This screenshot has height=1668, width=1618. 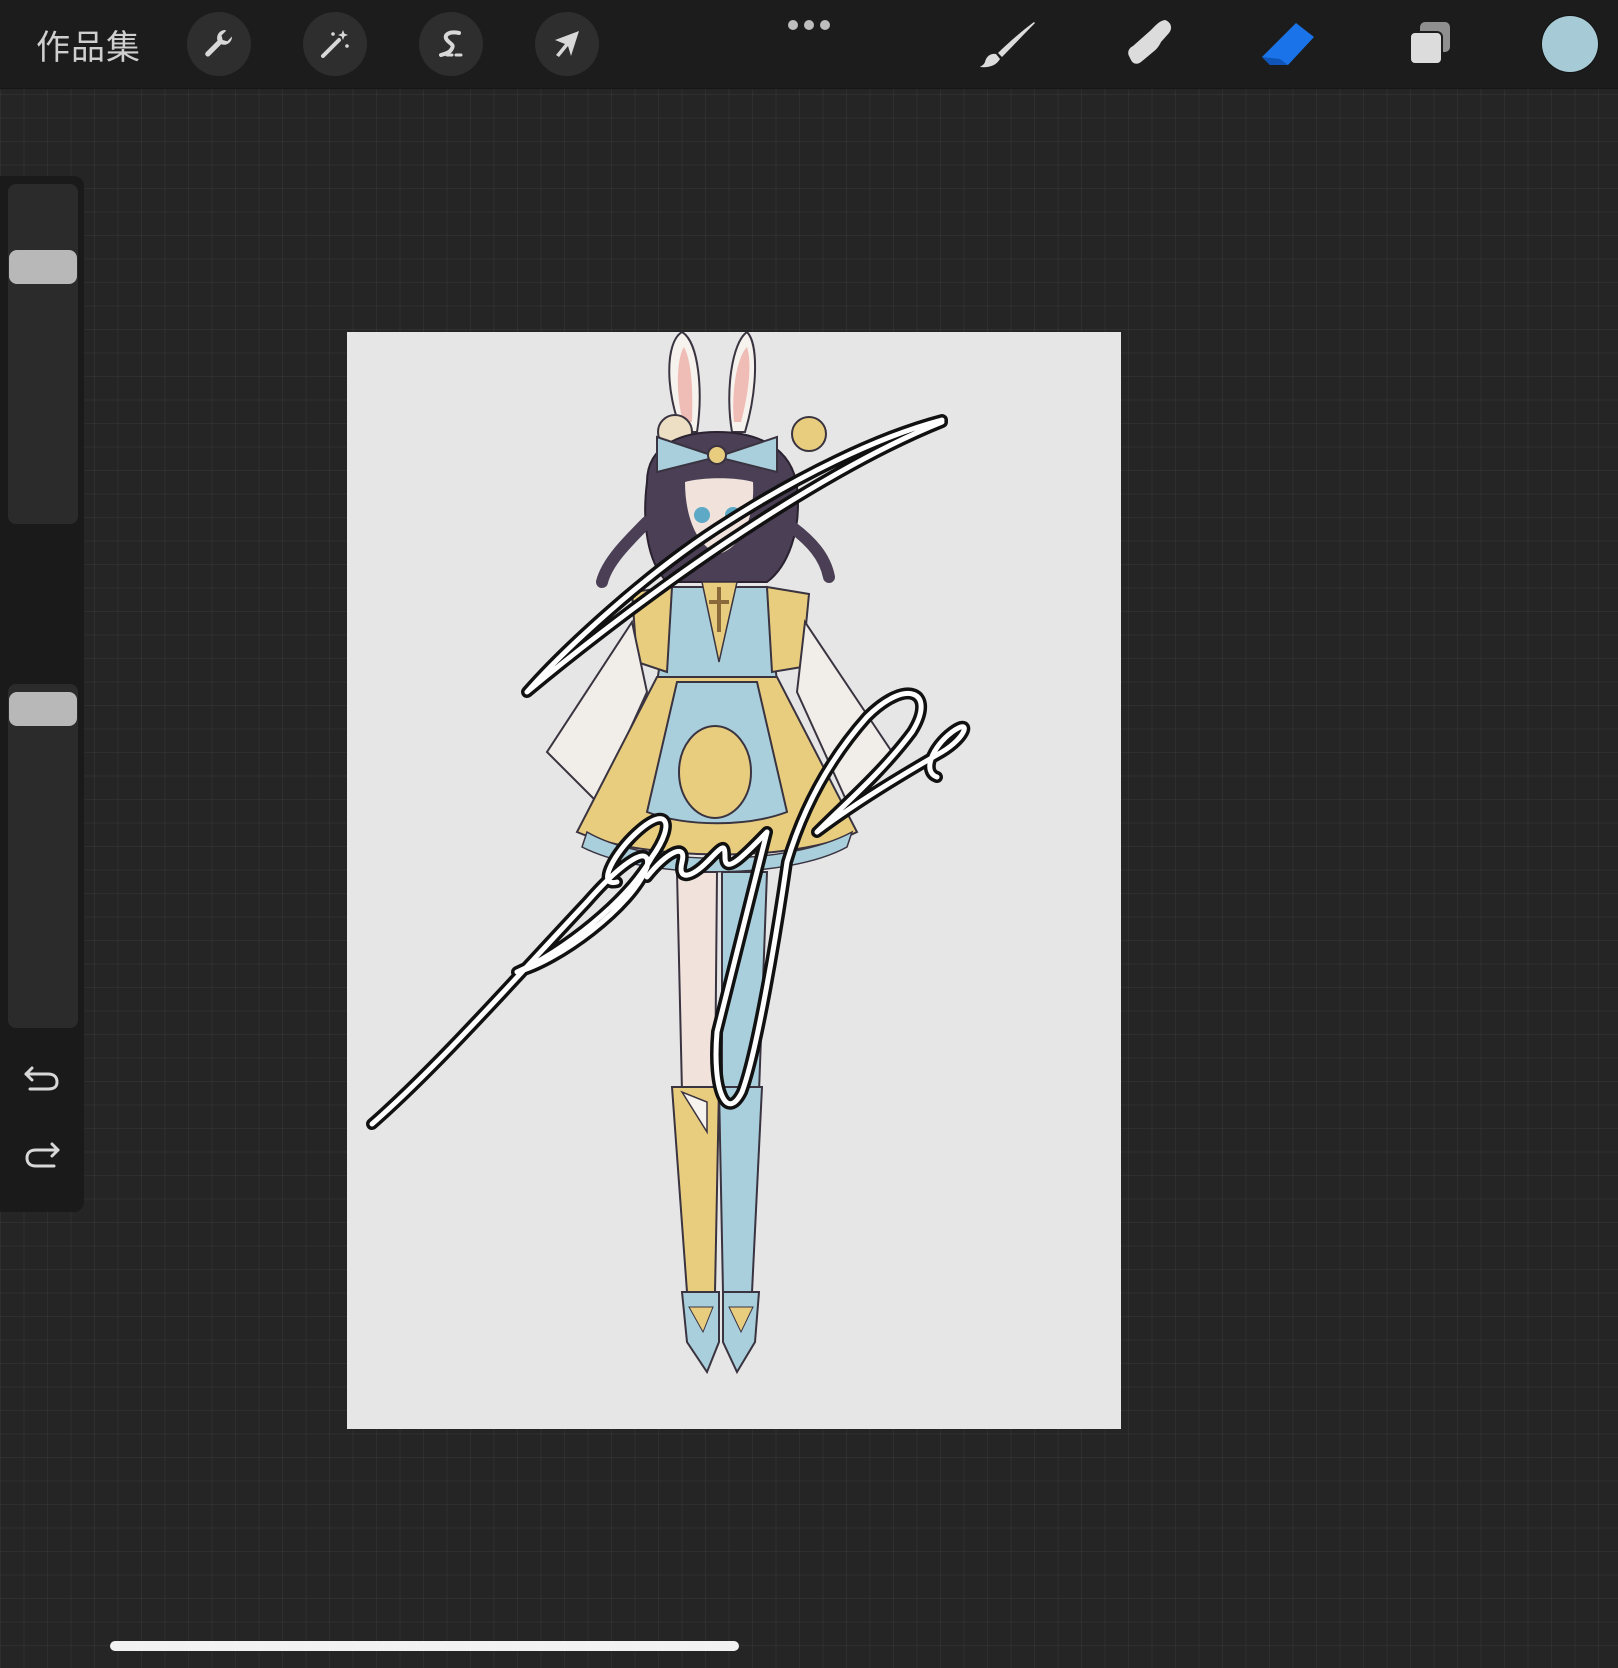 I want to click on smudge-finger-icon, so click(x=1150, y=42).